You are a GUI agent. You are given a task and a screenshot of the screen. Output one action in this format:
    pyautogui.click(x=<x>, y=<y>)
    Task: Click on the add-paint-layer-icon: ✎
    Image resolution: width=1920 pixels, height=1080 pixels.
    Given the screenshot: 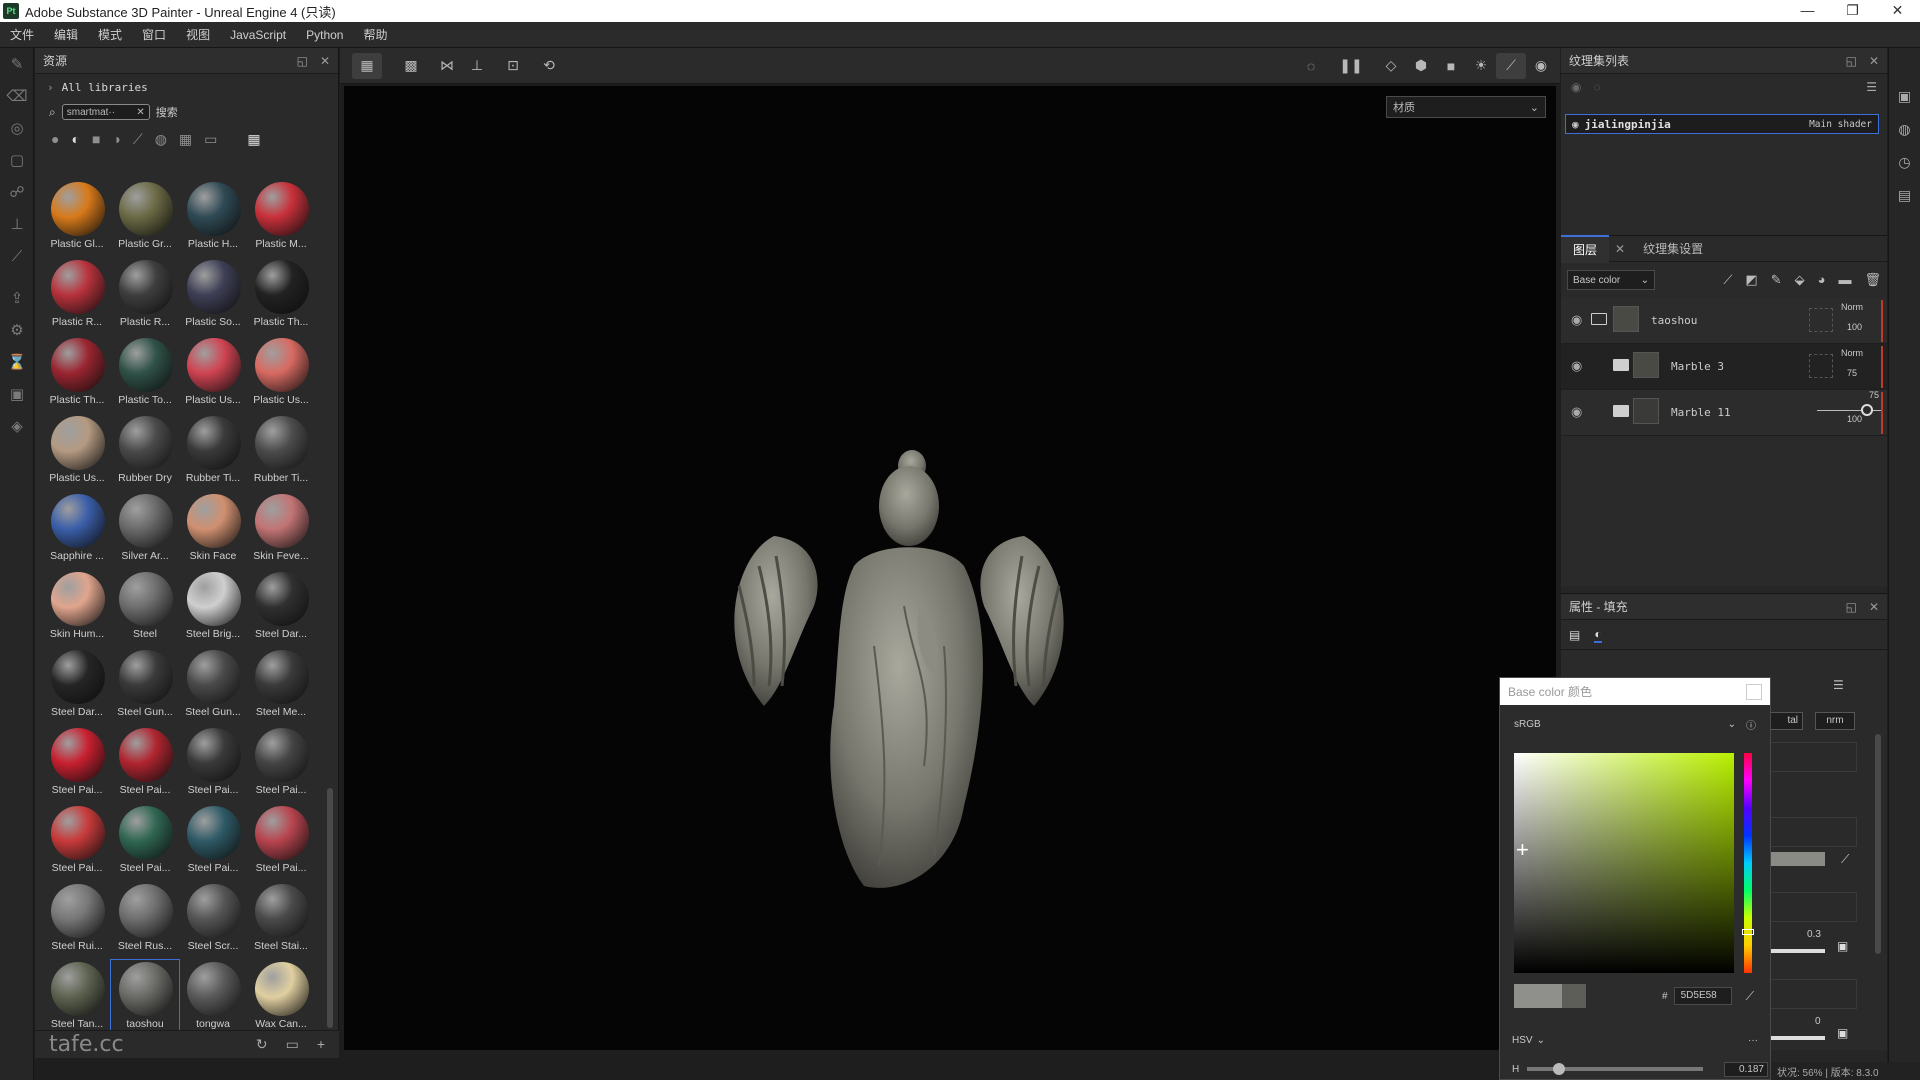 What is the action you would take?
    pyautogui.click(x=1776, y=280)
    